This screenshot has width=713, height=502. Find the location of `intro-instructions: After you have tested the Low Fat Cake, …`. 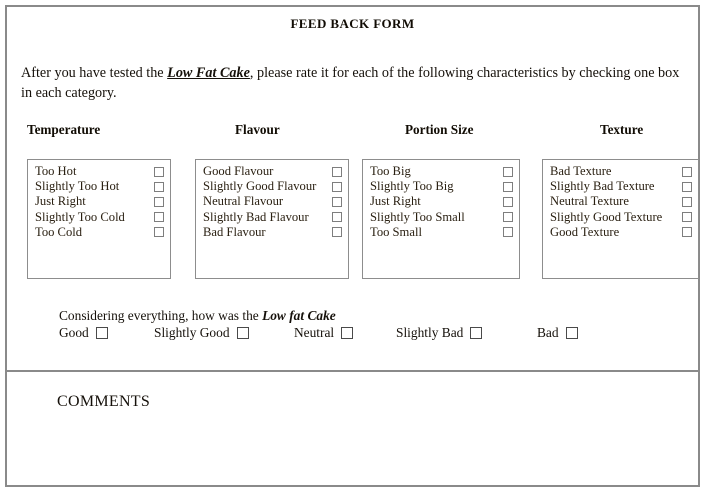

intro-instructions: After you have tested the Low Fat Cake, … is located at coordinates (353, 83).